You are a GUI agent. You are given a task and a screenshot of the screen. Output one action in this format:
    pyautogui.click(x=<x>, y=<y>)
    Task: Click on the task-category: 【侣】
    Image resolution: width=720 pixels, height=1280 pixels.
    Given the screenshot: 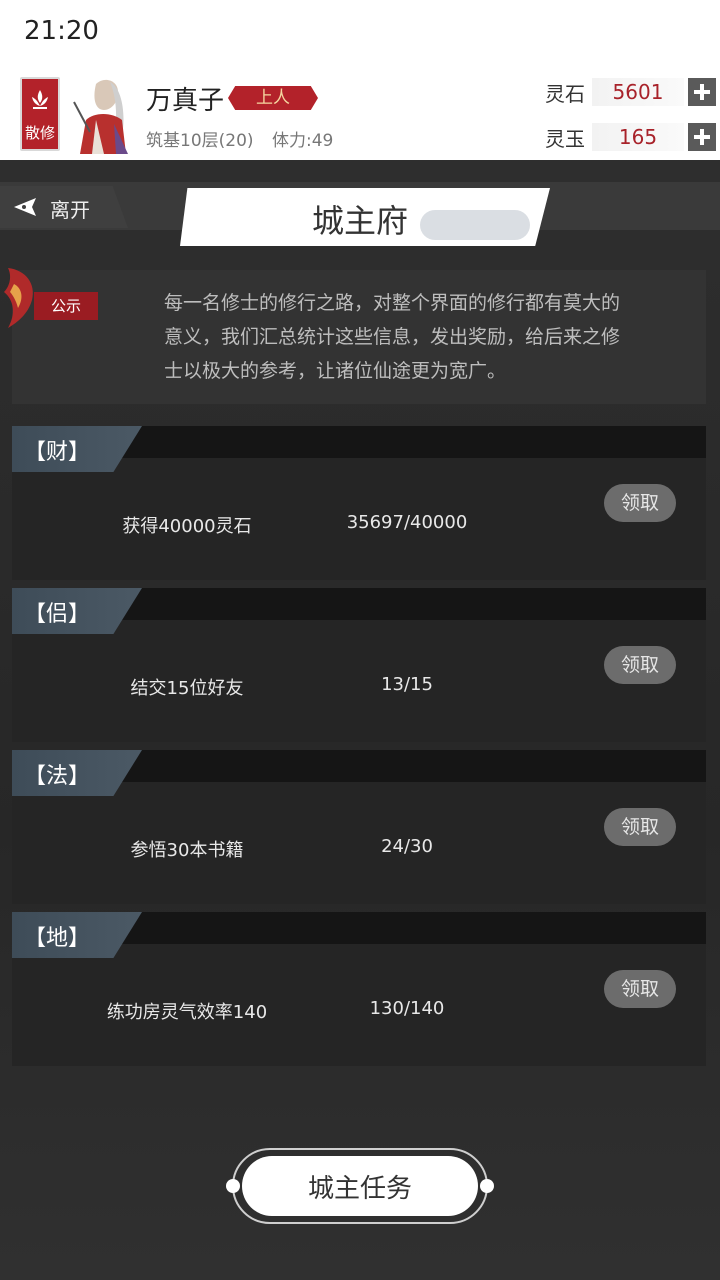 What is the action you would take?
    pyautogui.click(x=57, y=614)
    